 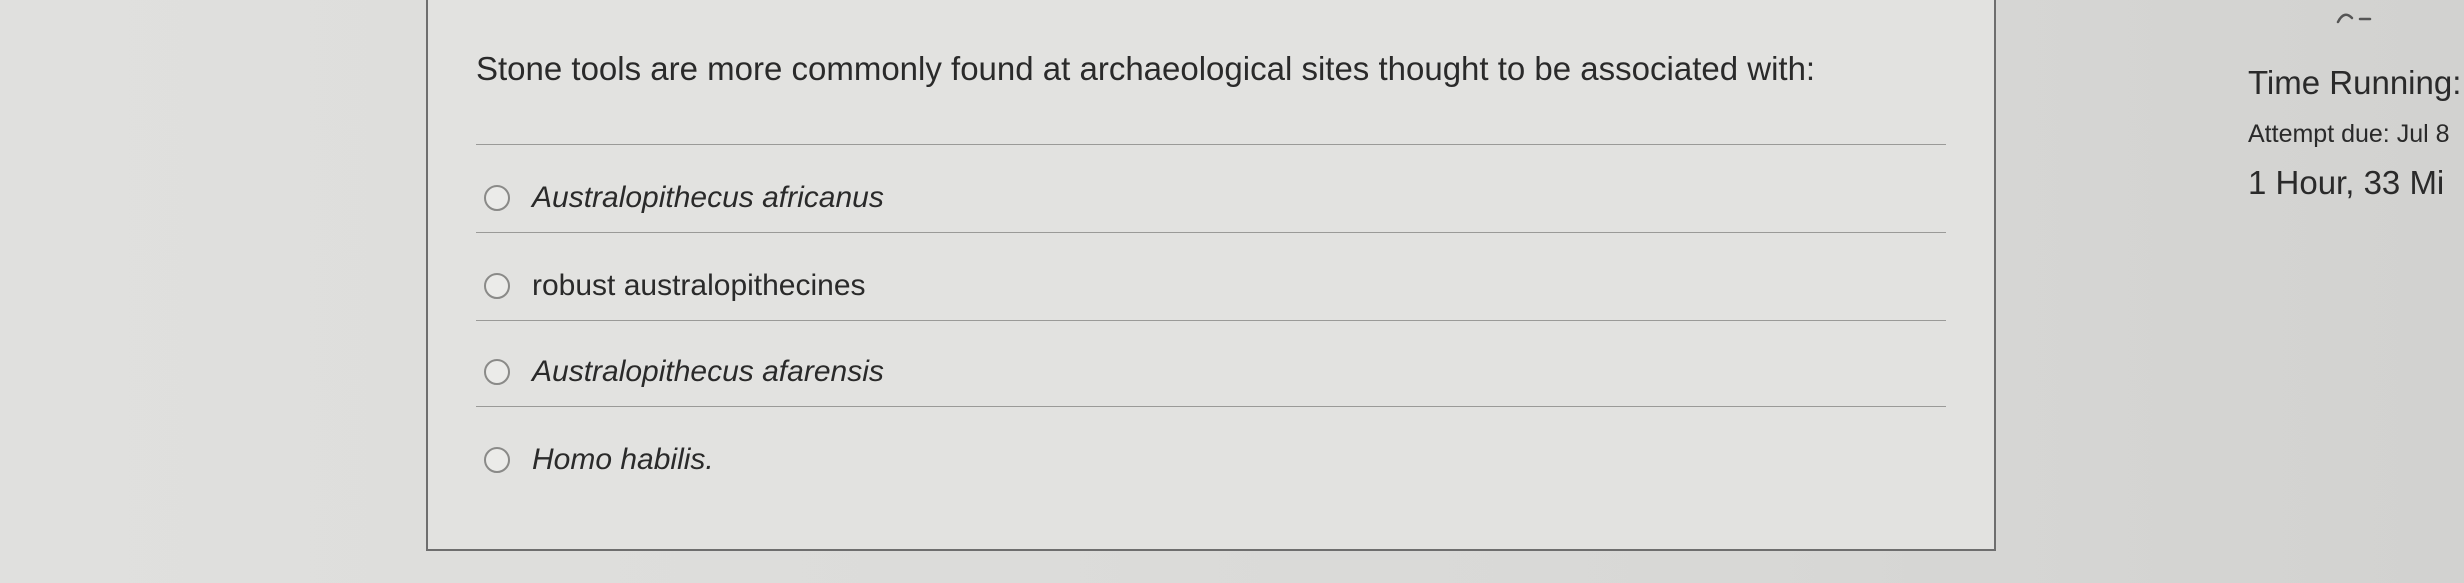 What do you see at coordinates (2346, 182) in the screenshot?
I see `time-left: 1 Hour, 33 Mi` at bounding box center [2346, 182].